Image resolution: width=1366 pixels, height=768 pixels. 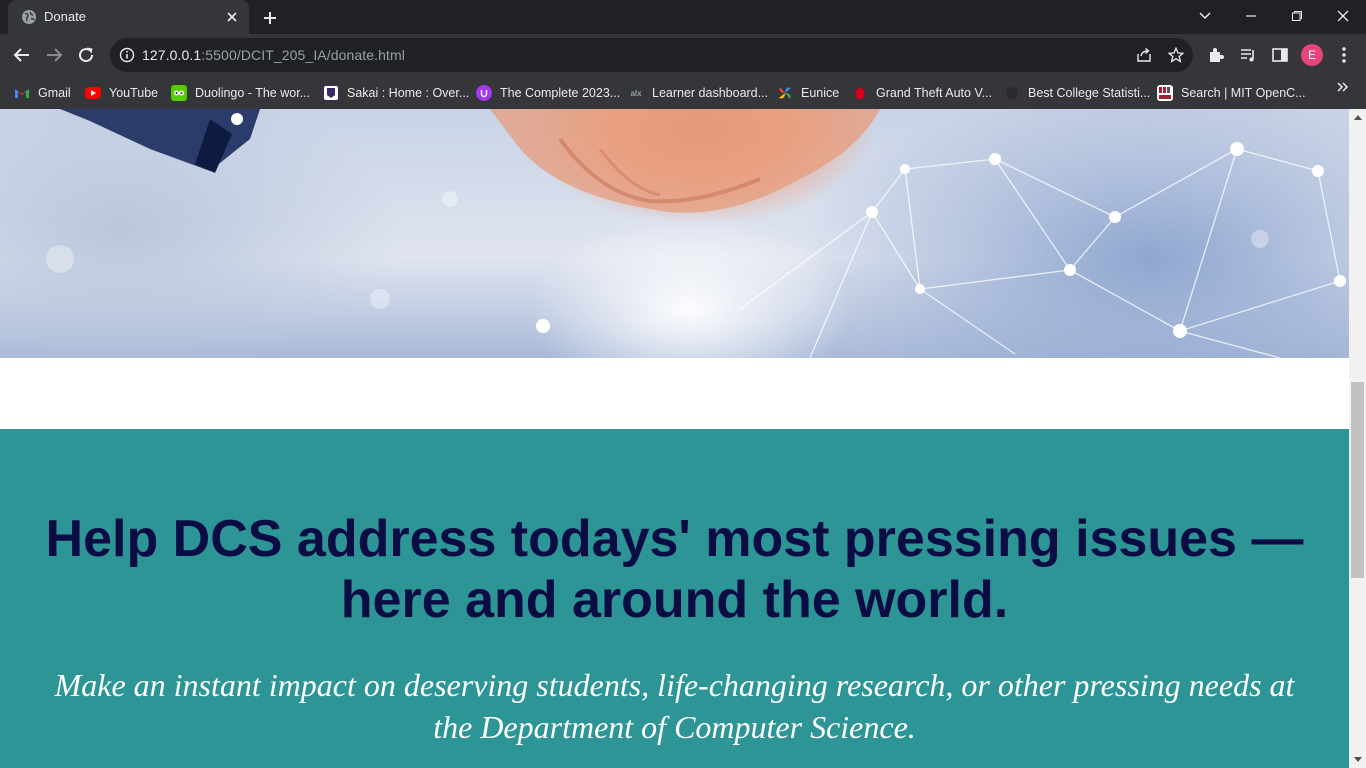 I want to click on close-tab-icon, so click(x=232, y=17).